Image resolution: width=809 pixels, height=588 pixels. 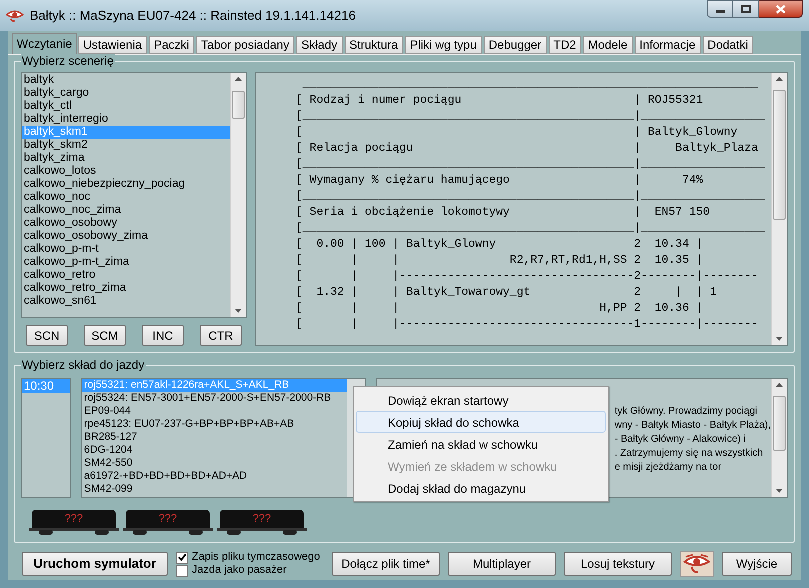 I want to click on tab: Dodatki, so click(x=728, y=45).